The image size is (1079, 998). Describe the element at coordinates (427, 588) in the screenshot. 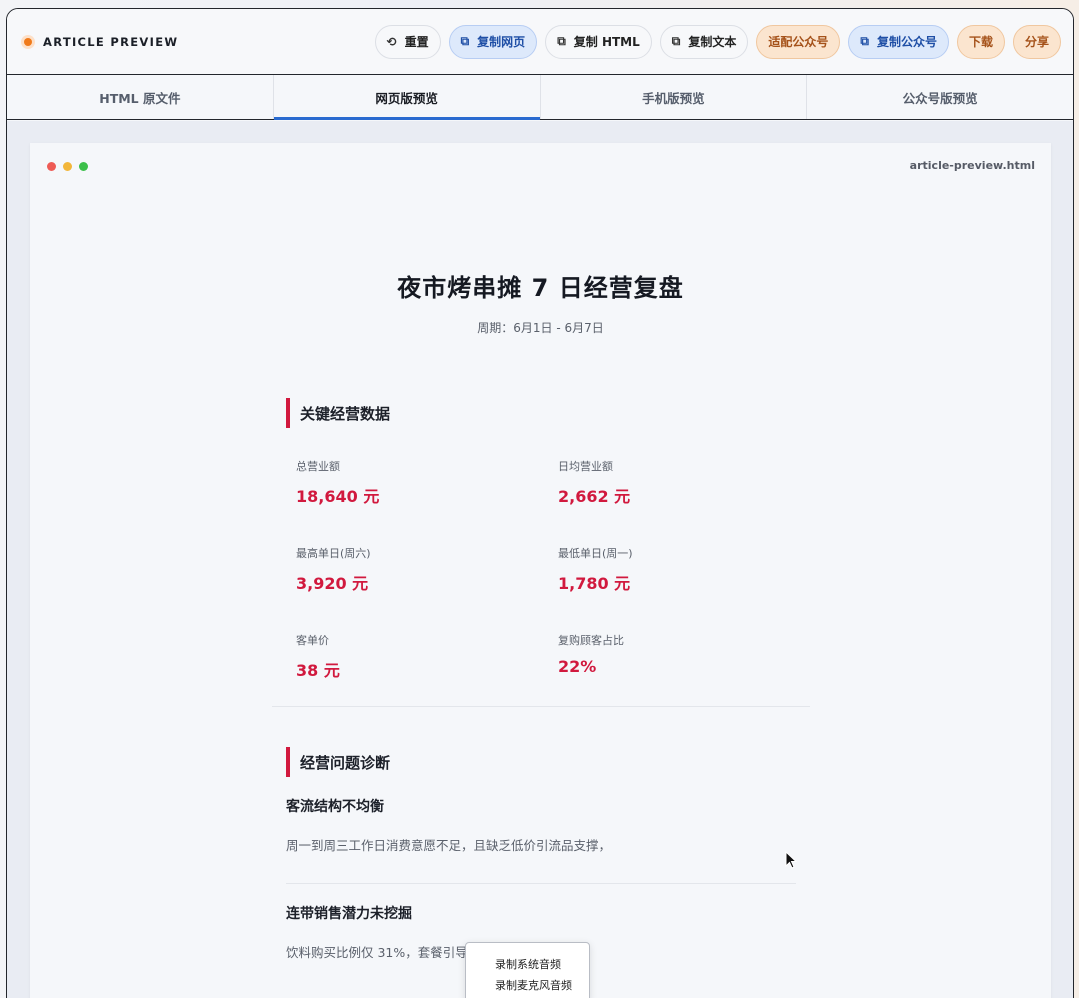

I see `stat-highest-day: 最高单日(周六) 3,920 元` at that location.